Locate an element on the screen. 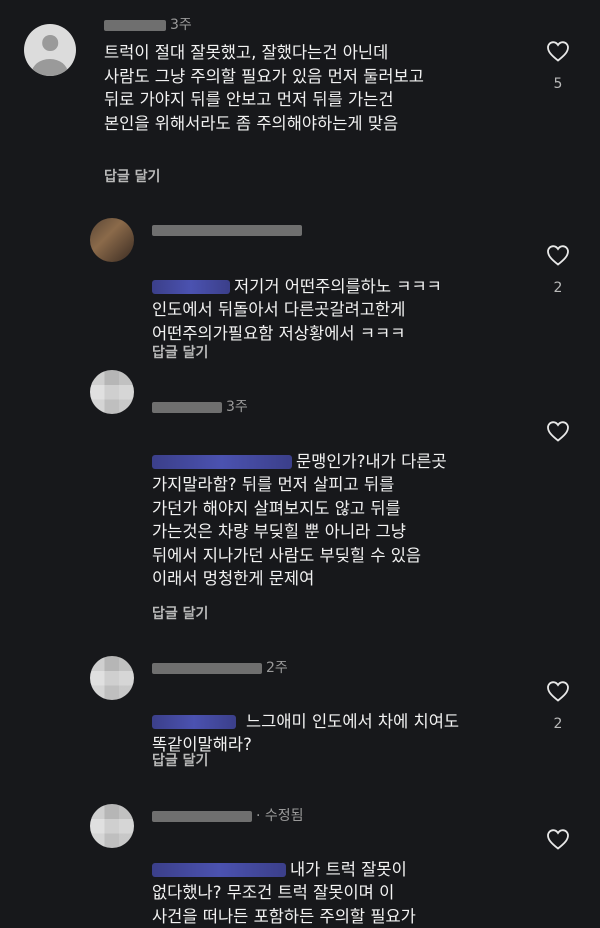 Image resolution: width=600 pixels, height=928 pixels. comment-meta: · 수정됨 is located at coordinates (228, 815).